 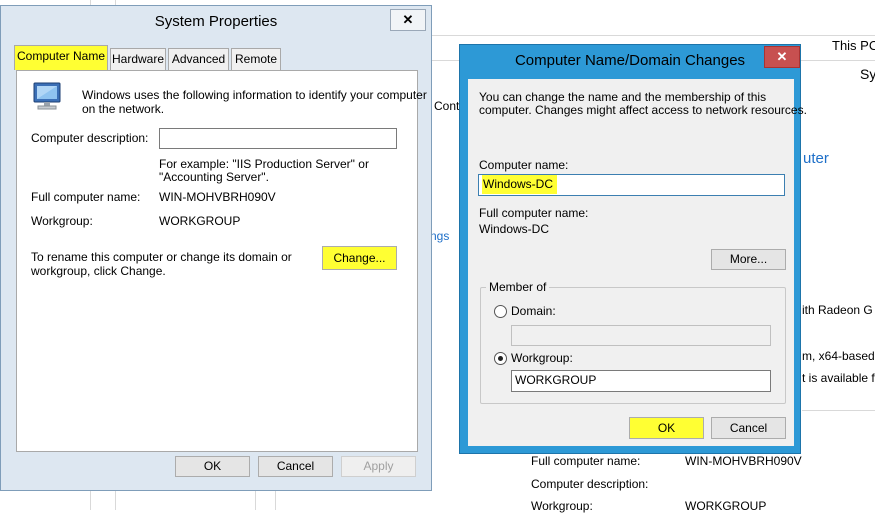 I want to click on computer-name-value: Windows-DC, so click(x=520, y=184).